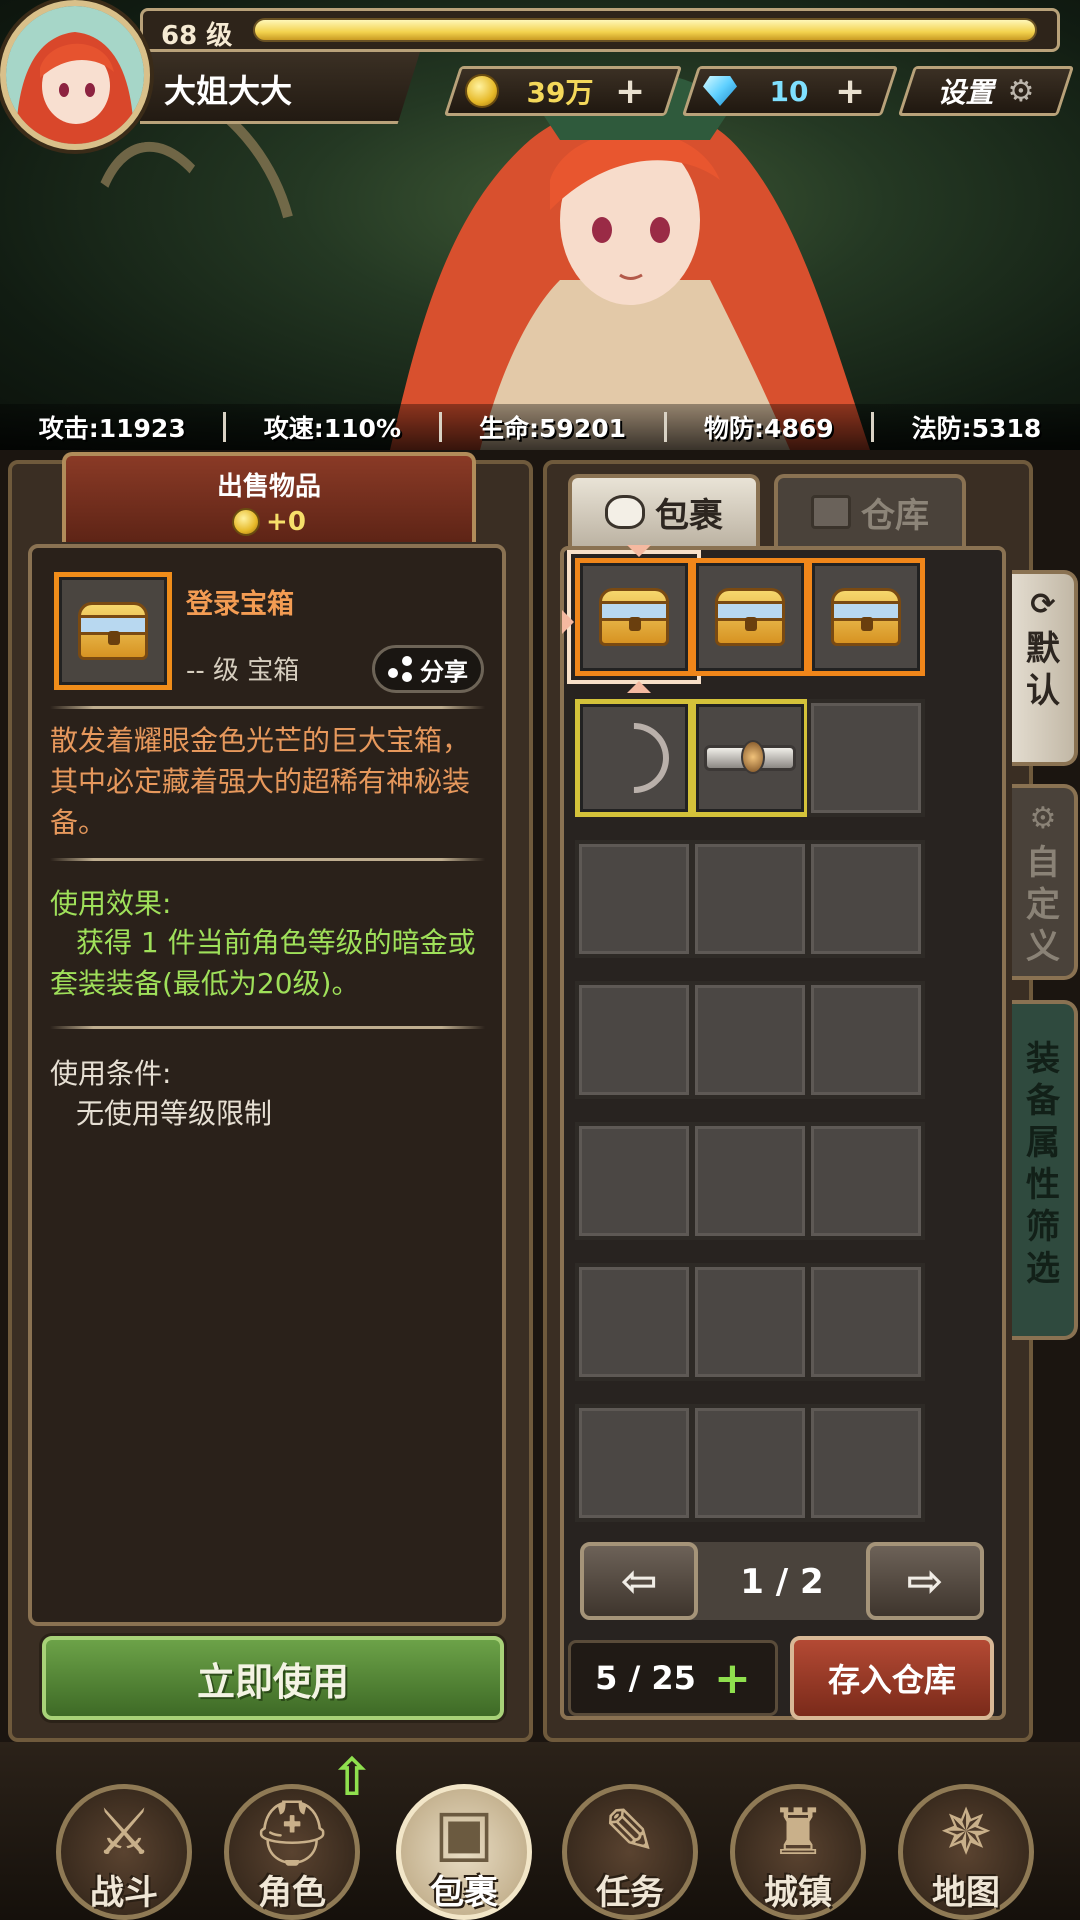 The image size is (1080, 1920). What do you see at coordinates (1043, 1101) in the screenshot?
I see `side-tab-char: 备` at bounding box center [1043, 1101].